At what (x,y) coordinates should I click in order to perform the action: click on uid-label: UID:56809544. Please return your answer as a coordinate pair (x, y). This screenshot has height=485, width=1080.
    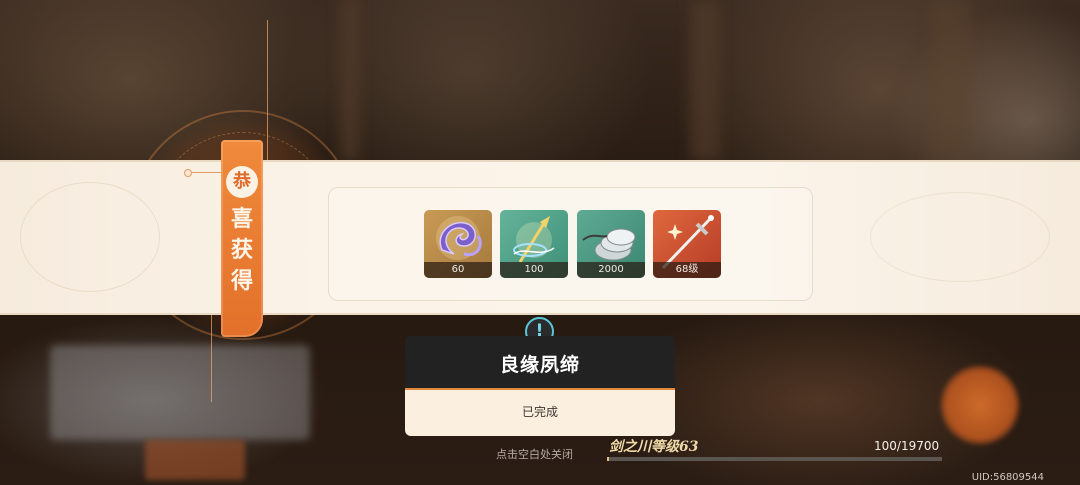
    Looking at the image, I should click on (1007, 477).